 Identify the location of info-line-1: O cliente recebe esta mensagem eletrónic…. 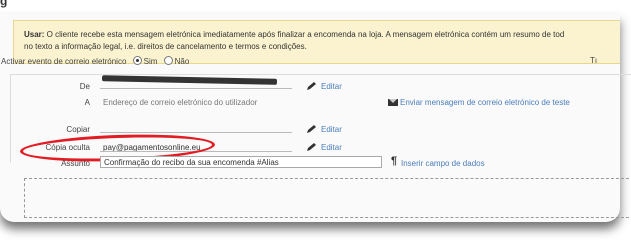
(304, 34).